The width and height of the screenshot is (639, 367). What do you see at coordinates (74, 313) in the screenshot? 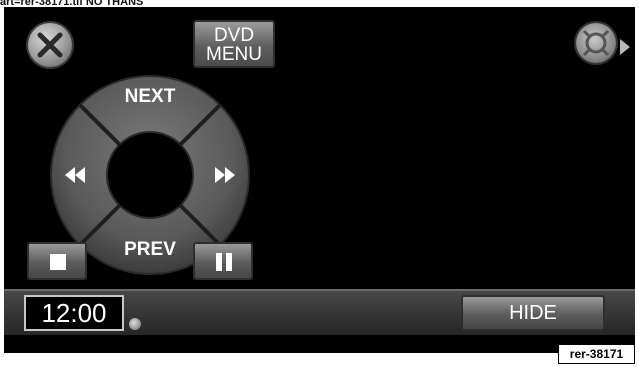
I see `clock-display: 12:00` at bounding box center [74, 313].